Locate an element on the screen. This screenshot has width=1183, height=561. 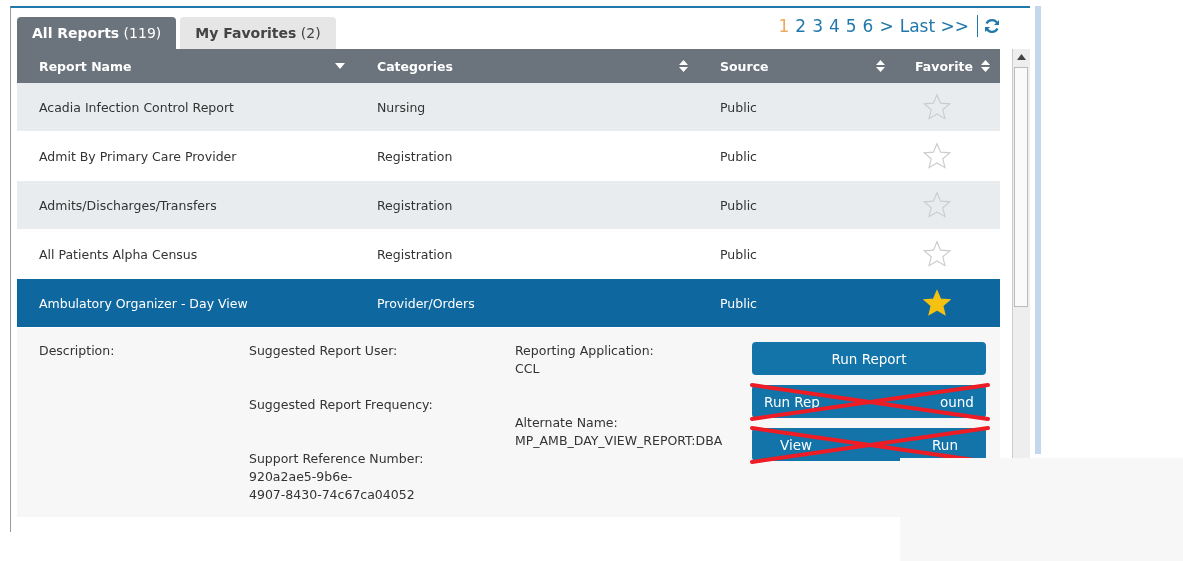
column-header: Favorite is located at coordinates (944, 66).